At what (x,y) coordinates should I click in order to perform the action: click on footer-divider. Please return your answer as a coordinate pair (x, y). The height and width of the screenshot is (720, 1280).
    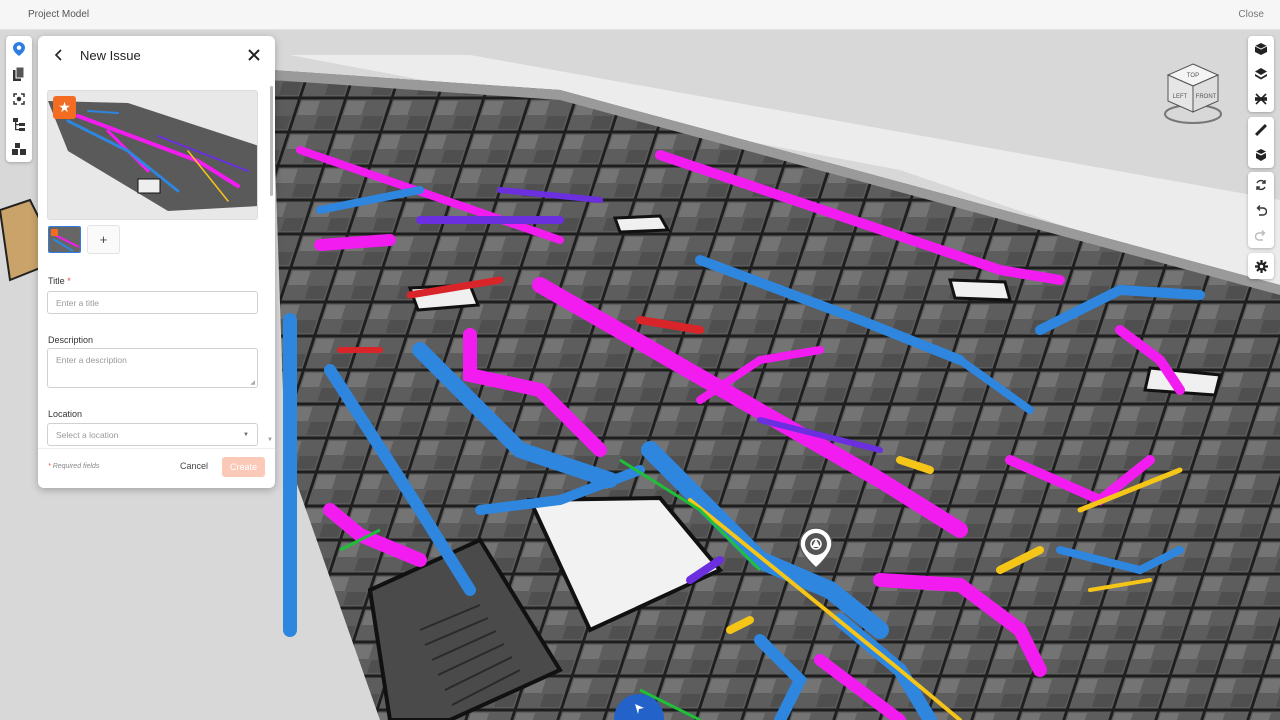
    Looking at the image, I should click on (156, 448).